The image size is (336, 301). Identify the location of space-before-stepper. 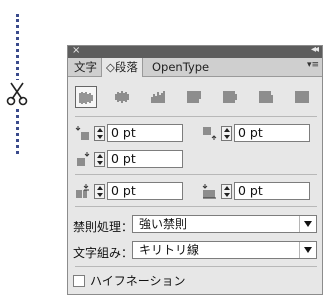
(99, 191).